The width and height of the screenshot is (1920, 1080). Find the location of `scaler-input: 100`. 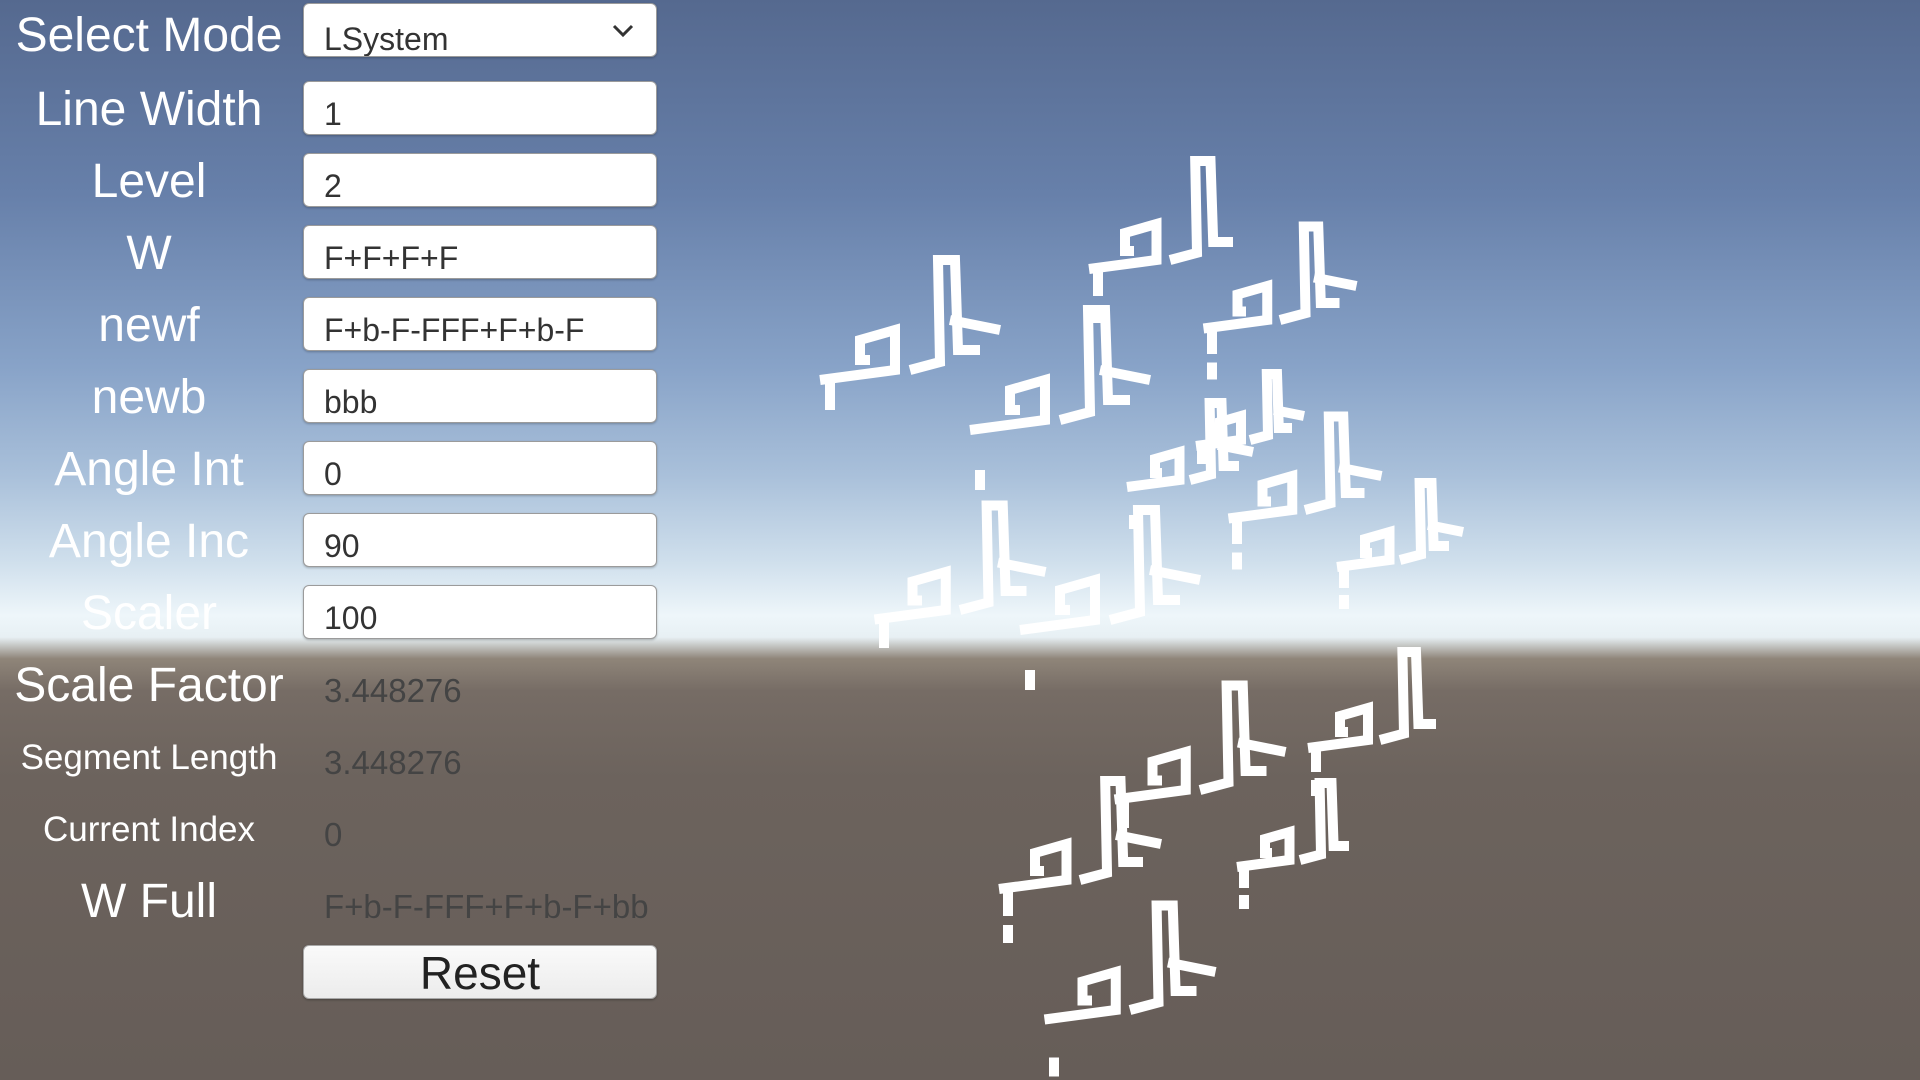

scaler-input: 100 is located at coordinates (480, 612).